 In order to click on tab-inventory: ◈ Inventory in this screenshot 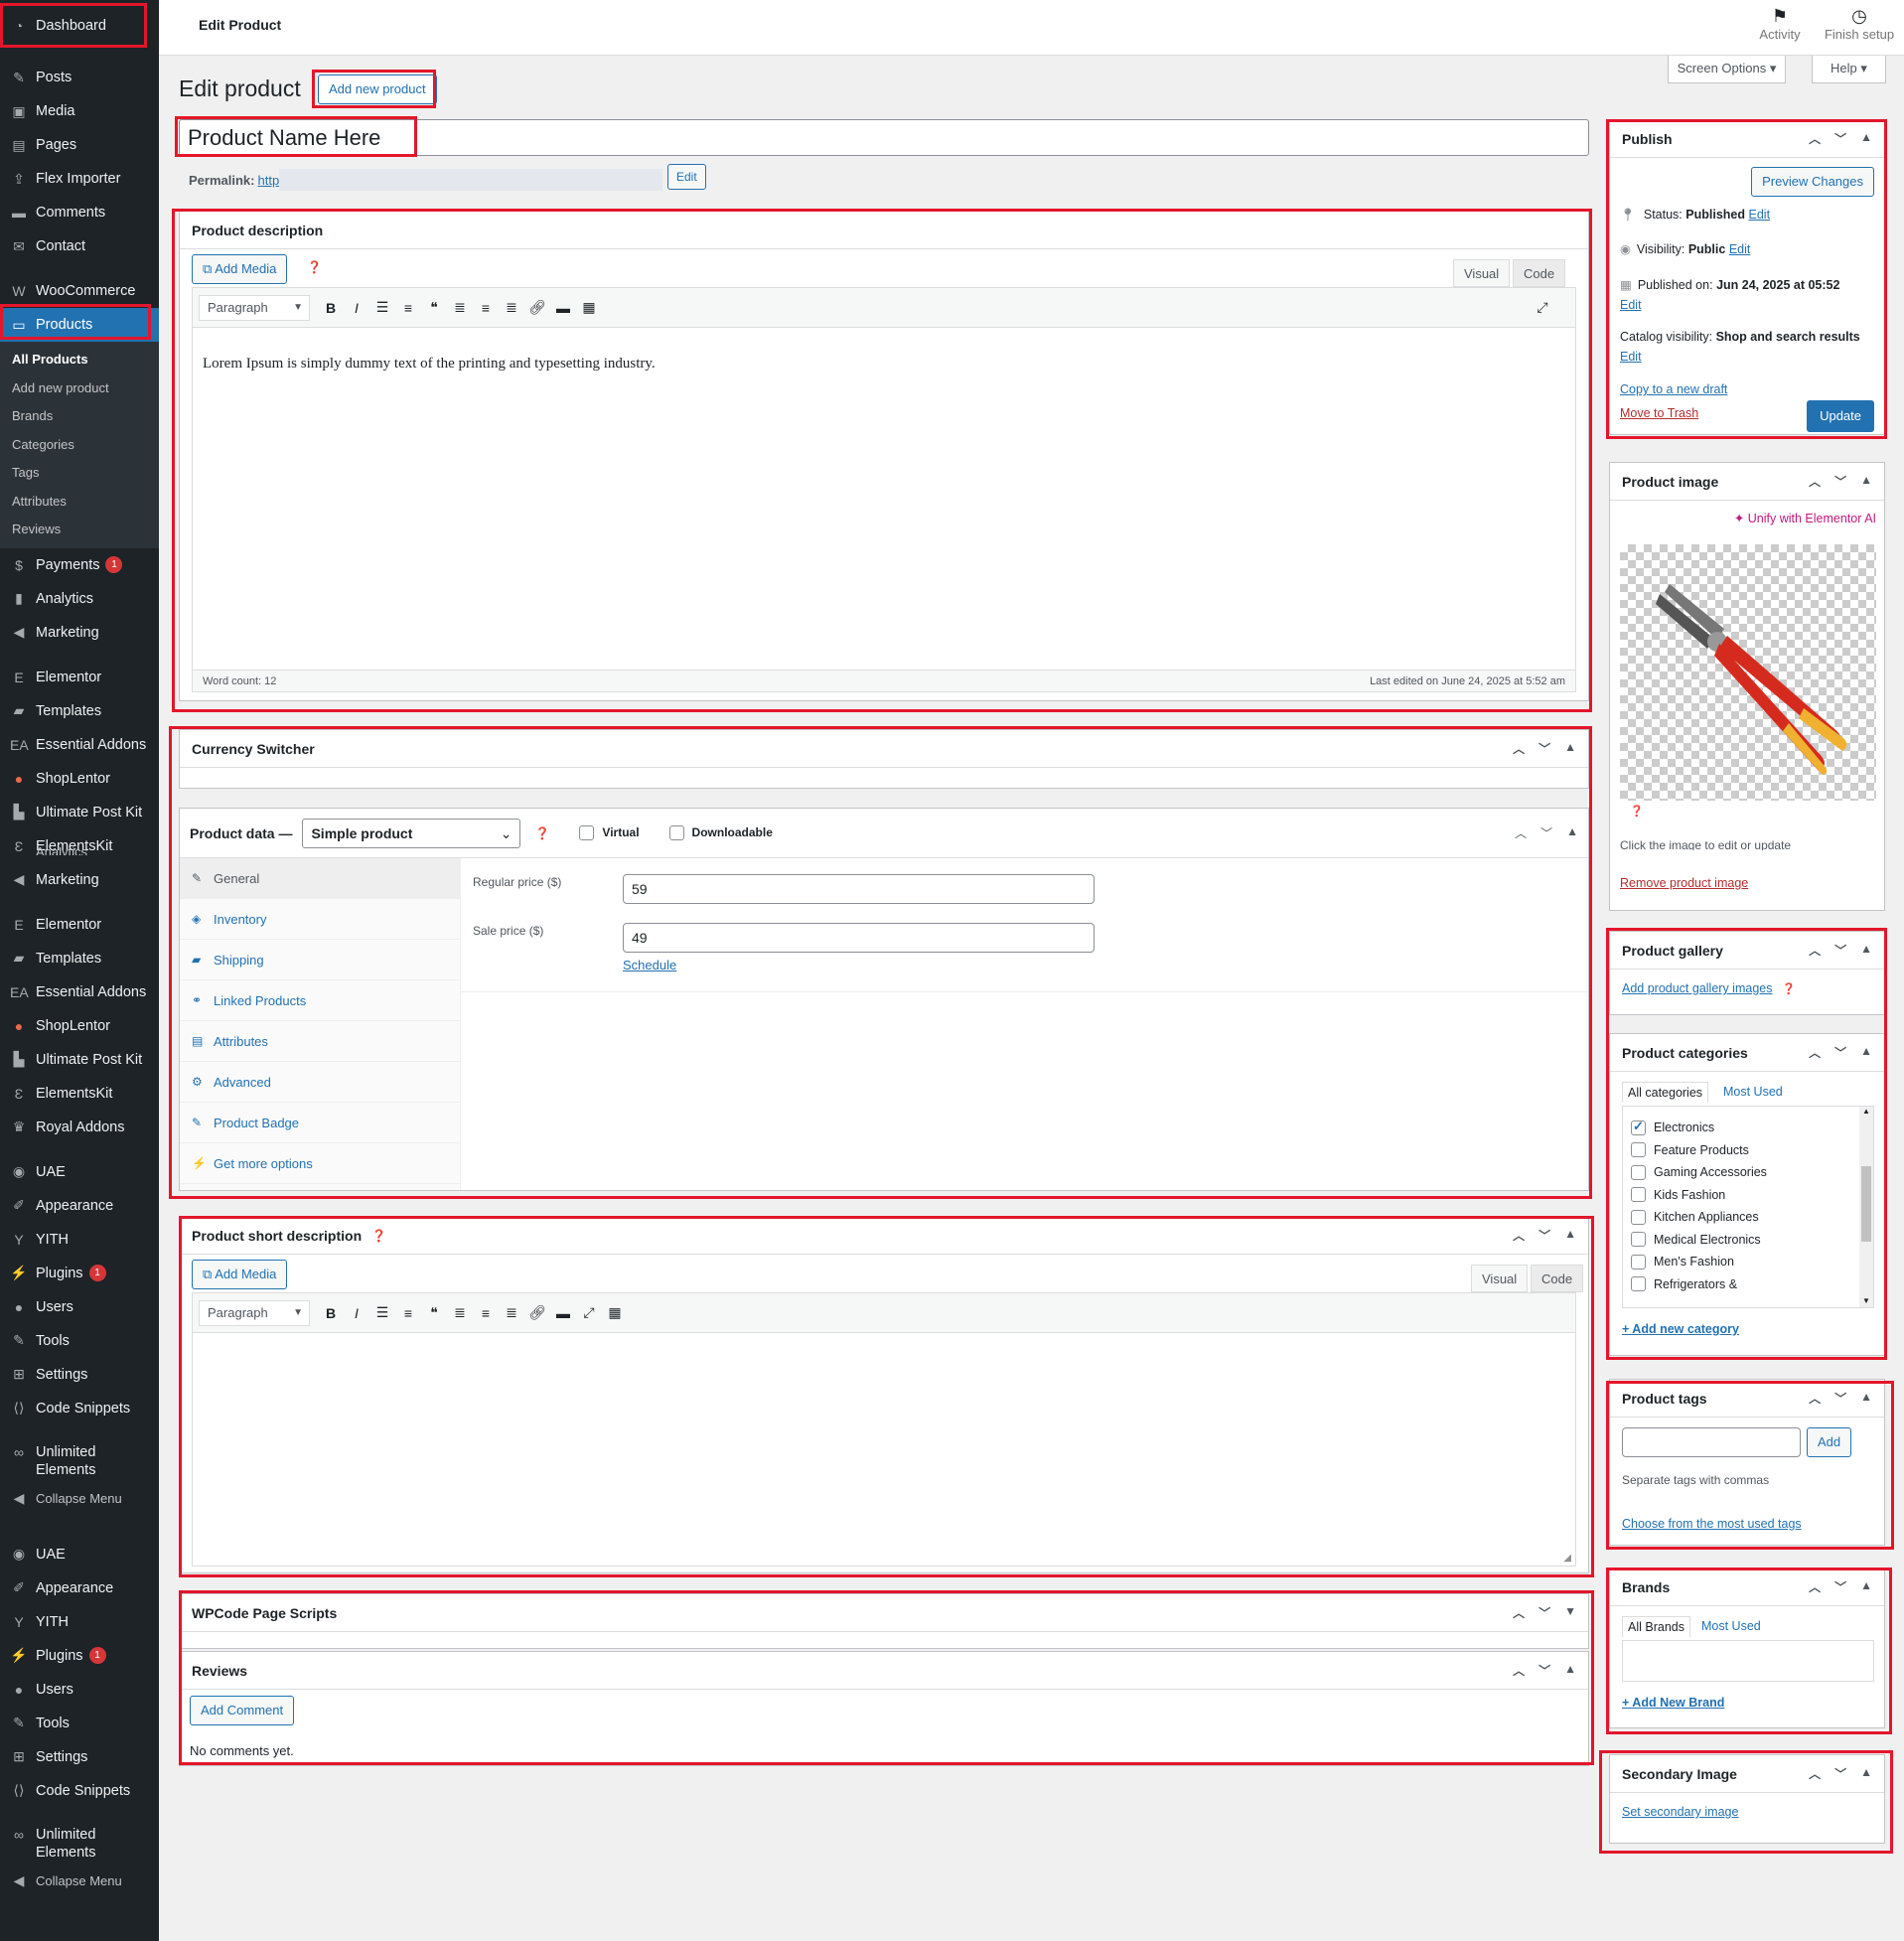, I will do `click(320, 919)`.